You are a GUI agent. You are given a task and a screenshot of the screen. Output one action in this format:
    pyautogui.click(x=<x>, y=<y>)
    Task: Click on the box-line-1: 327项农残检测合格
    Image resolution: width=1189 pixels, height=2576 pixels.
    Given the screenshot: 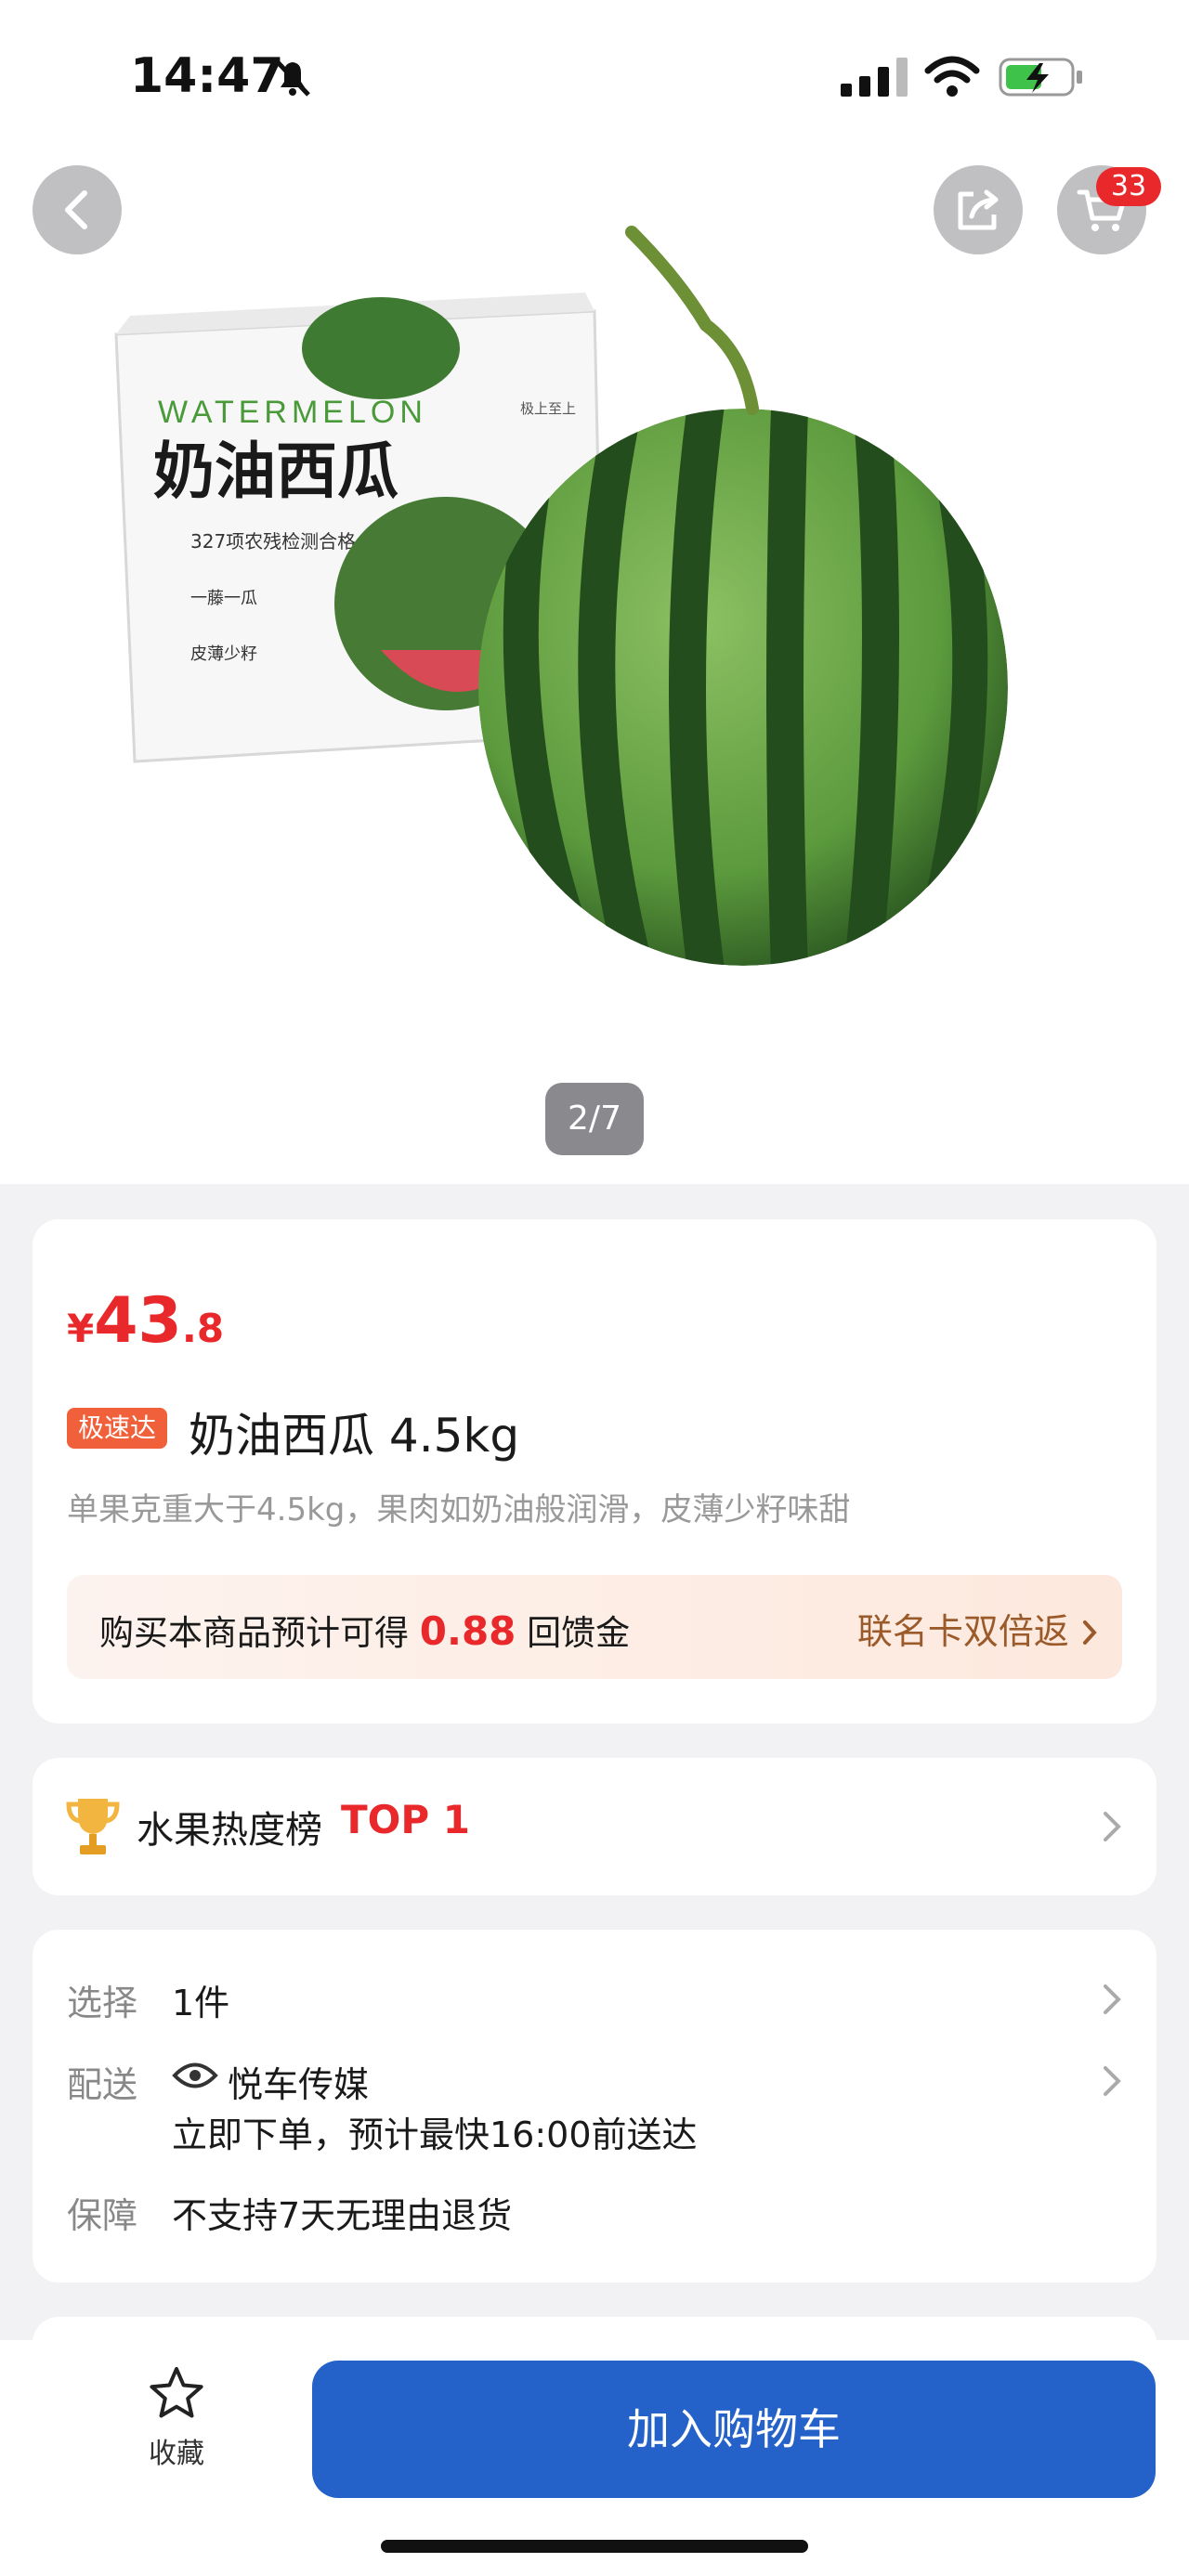 What is the action you would take?
    pyautogui.click(x=273, y=541)
    